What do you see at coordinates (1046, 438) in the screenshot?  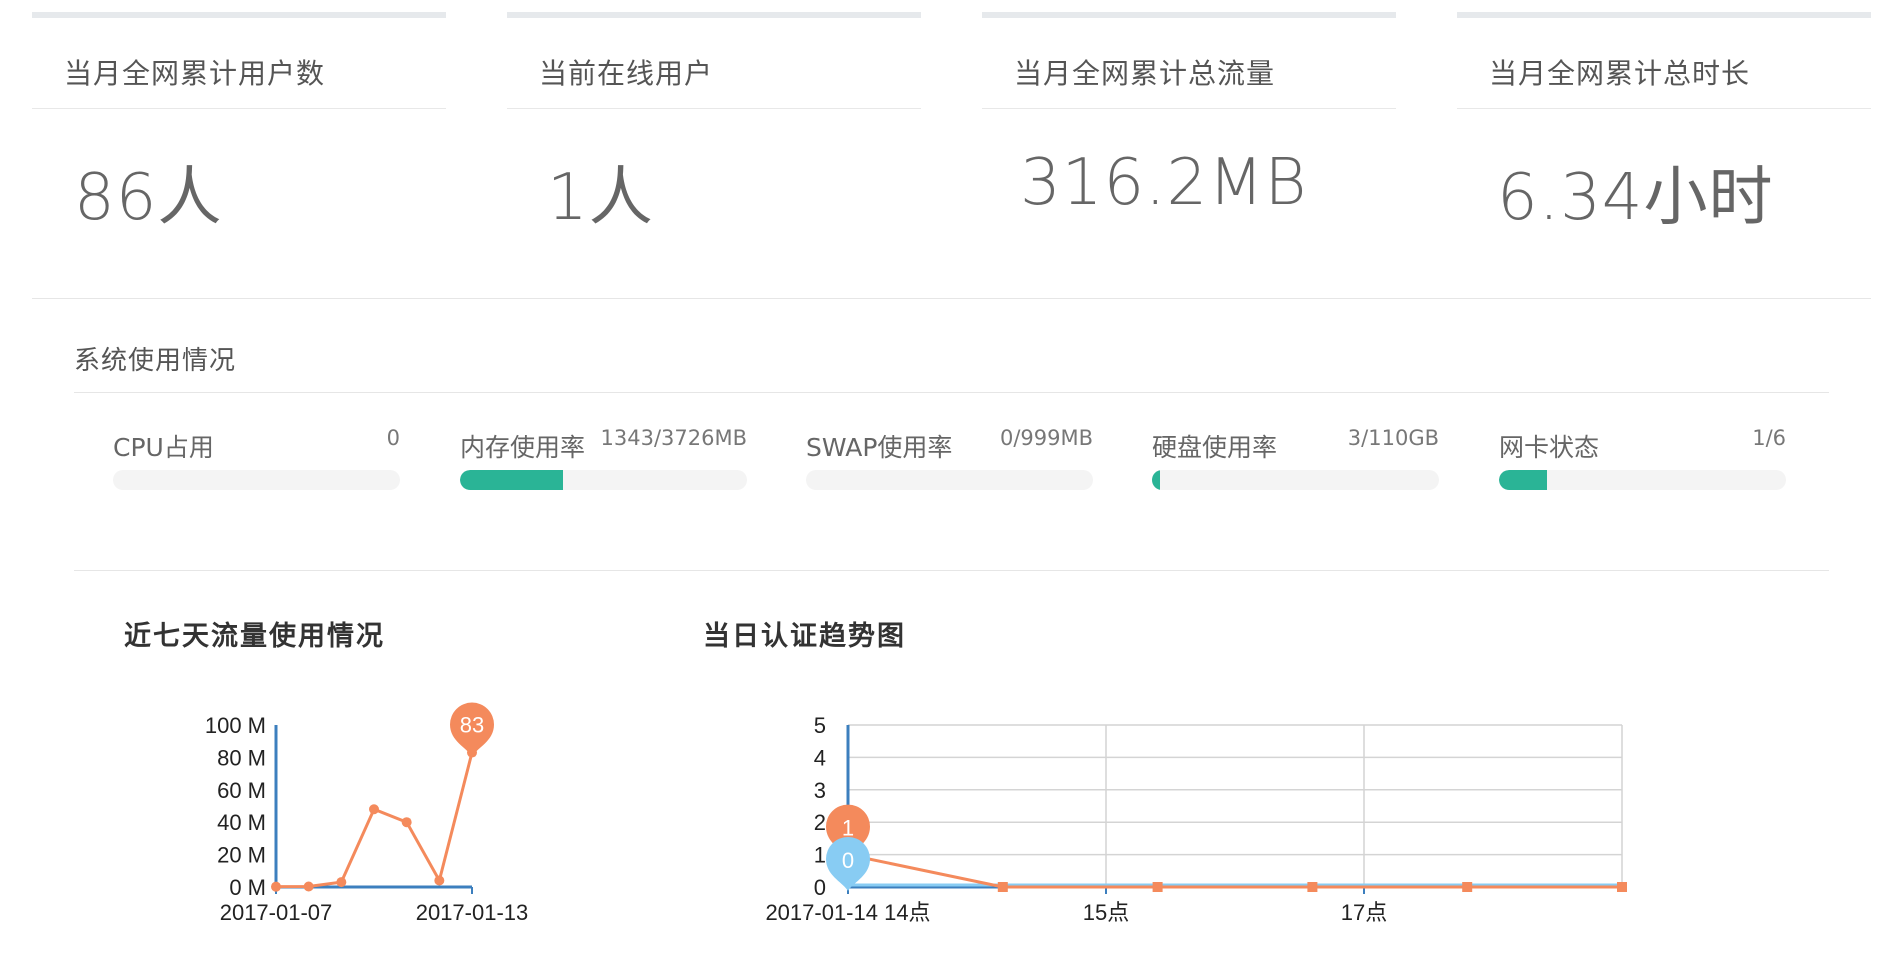 I see `usage-value: 0/999MB` at bounding box center [1046, 438].